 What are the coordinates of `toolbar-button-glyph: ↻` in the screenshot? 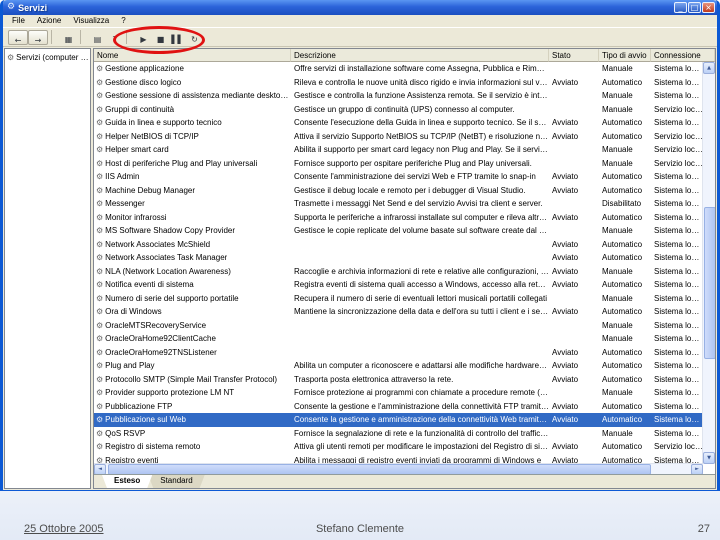 It's located at (194, 39).